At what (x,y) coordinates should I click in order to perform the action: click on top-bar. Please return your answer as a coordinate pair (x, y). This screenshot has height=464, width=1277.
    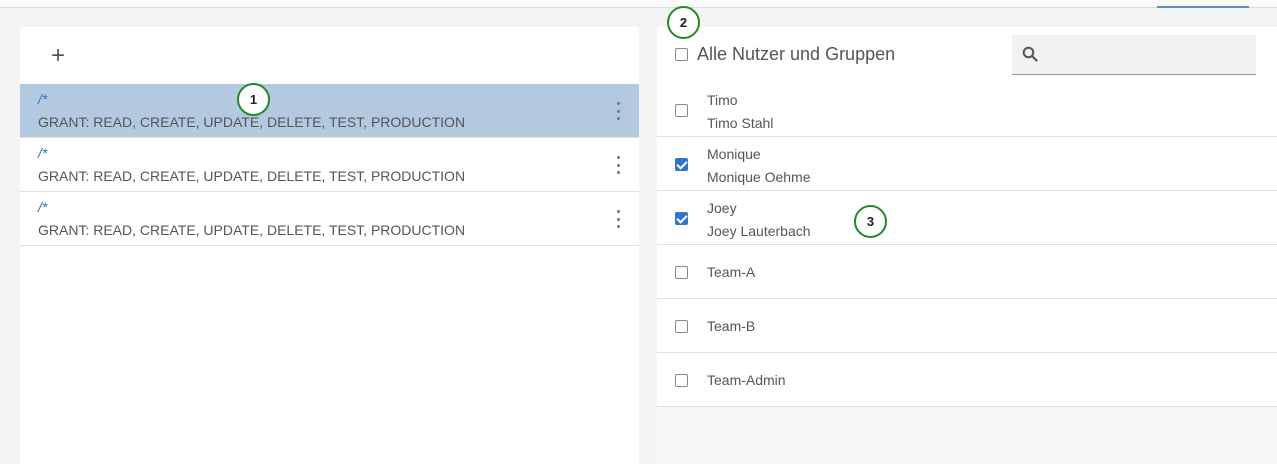
    Looking at the image, I should click on (638, 4).